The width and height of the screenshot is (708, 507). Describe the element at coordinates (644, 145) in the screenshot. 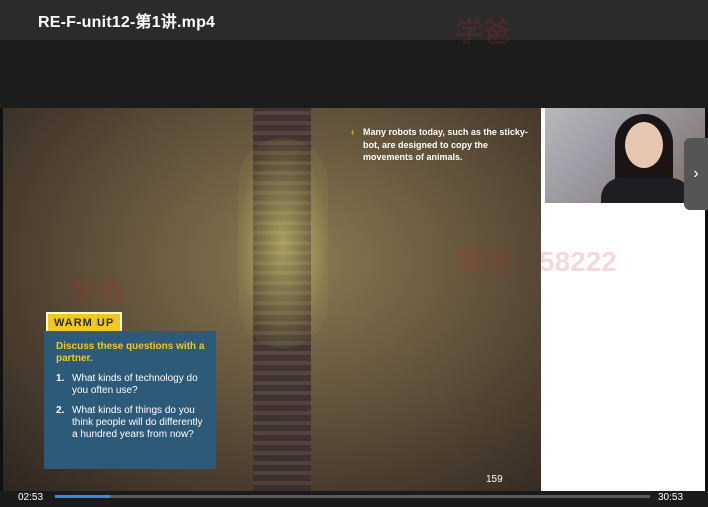

I see `teacher-face` at that location.